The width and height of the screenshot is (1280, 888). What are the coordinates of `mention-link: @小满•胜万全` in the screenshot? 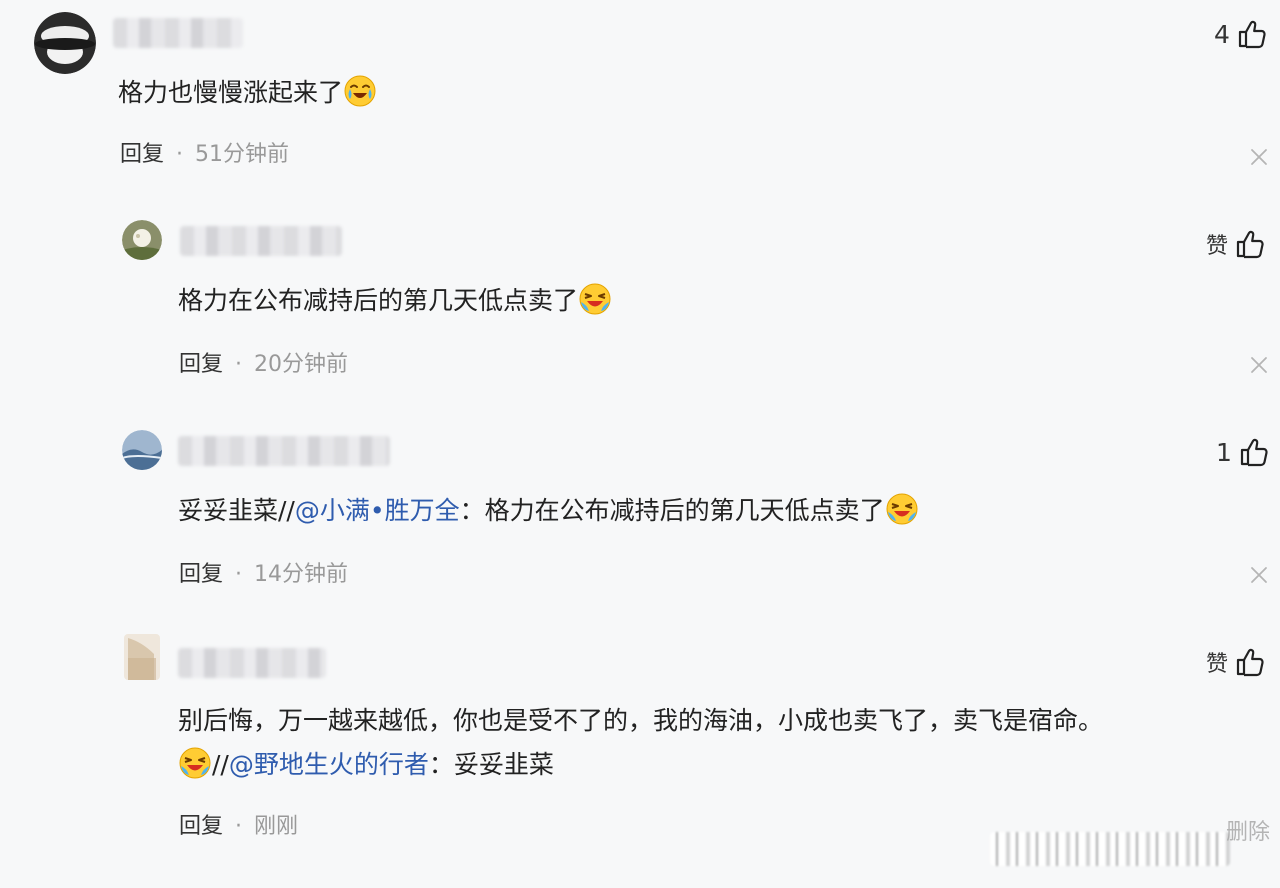 It's located at (377, 510).